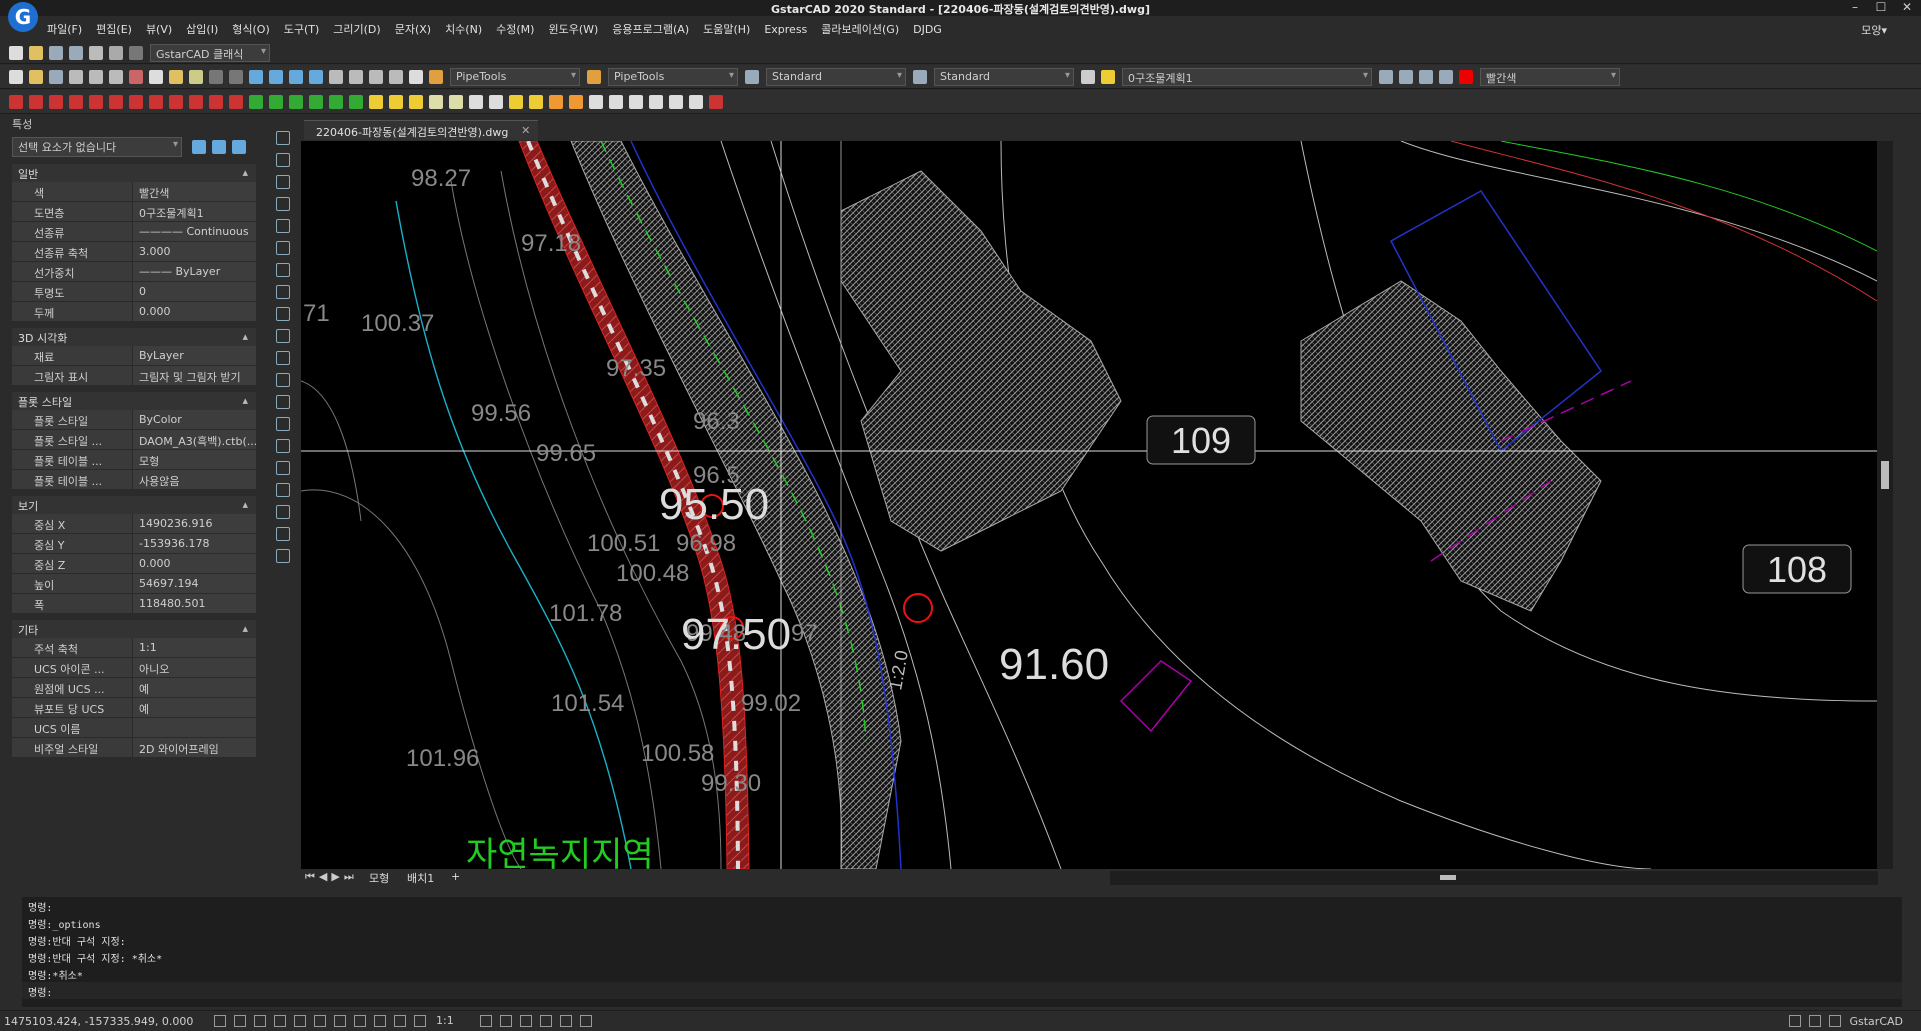 This screenshot has height=1031, width=1921. What do you see at coordinates (194, 479) in the screenshot?
I see `property-value: 사용않음` at bounding box center [194, 479].